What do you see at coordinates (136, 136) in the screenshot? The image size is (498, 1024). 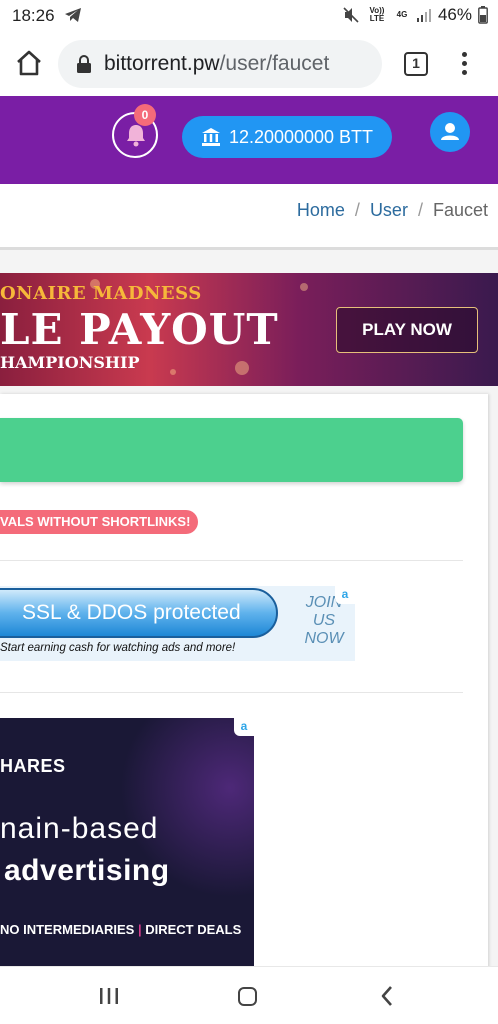 I see `bell-icon` at bounding box center [136, 136].